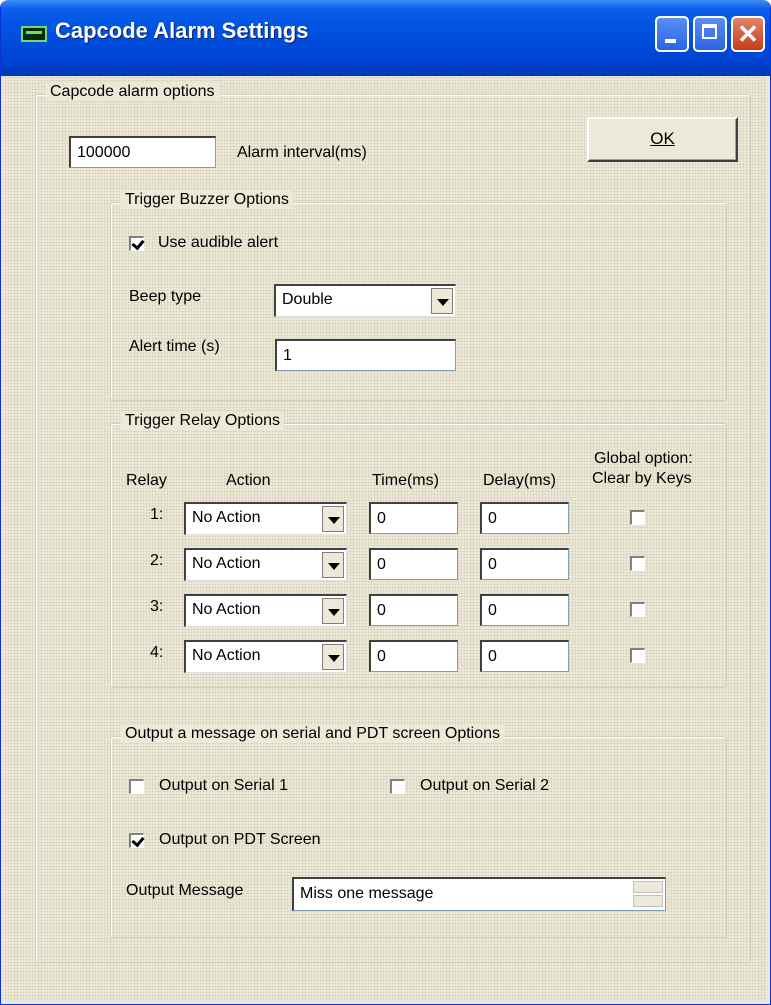  What do you see at coordinates (642, 478) in the screenshot?
I see `global-option-header-line2: Clear by Keys` at bounding box center [642, 478].